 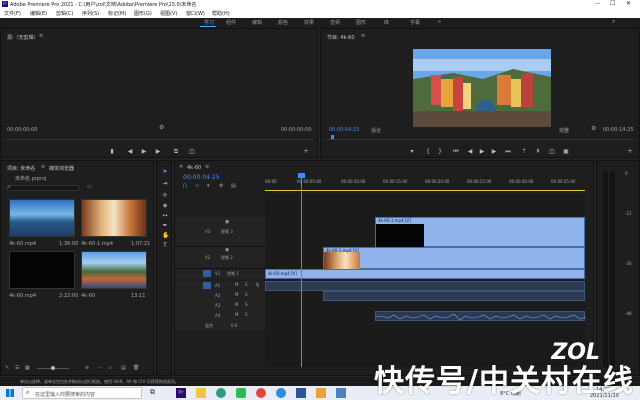 What do you see at coordinates (195, 13) in the screenshot?
I see `menu-window: 窗口(W)` at bounding box center [195, 13].